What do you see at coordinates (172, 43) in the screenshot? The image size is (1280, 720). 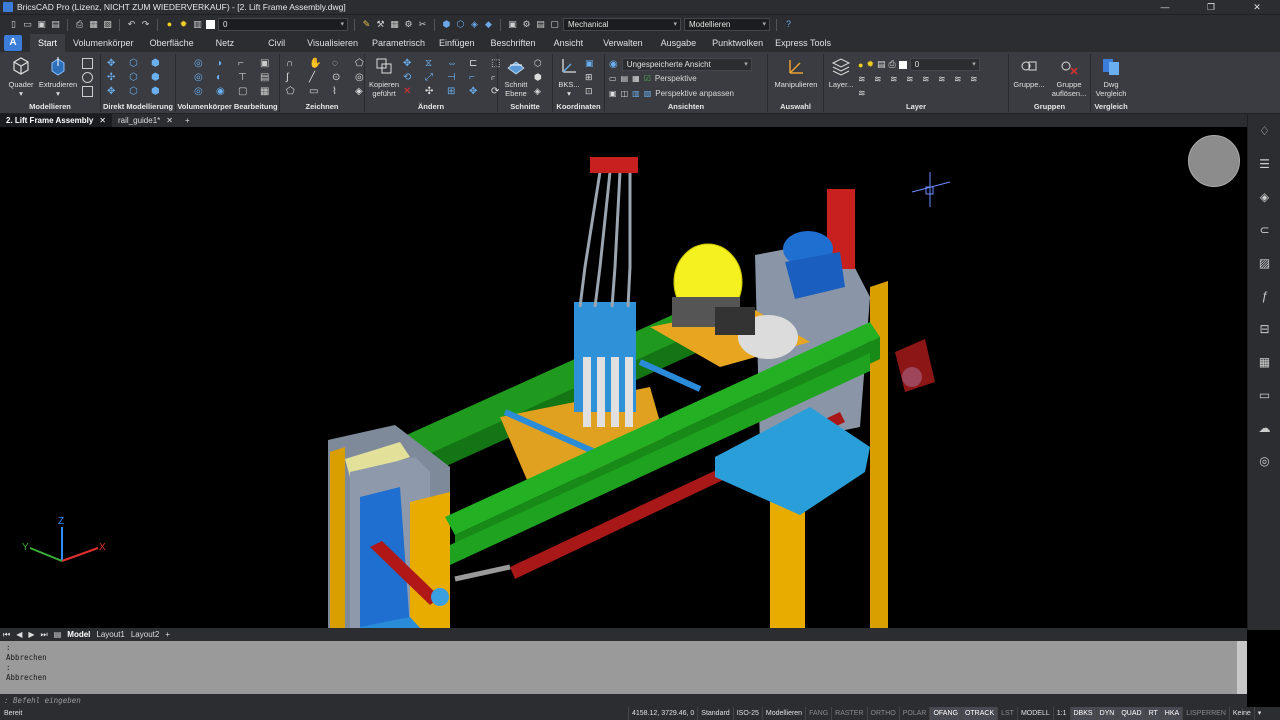 I see `tab-oberflaeche: Oberfläche` at bounding box center [172, 43].